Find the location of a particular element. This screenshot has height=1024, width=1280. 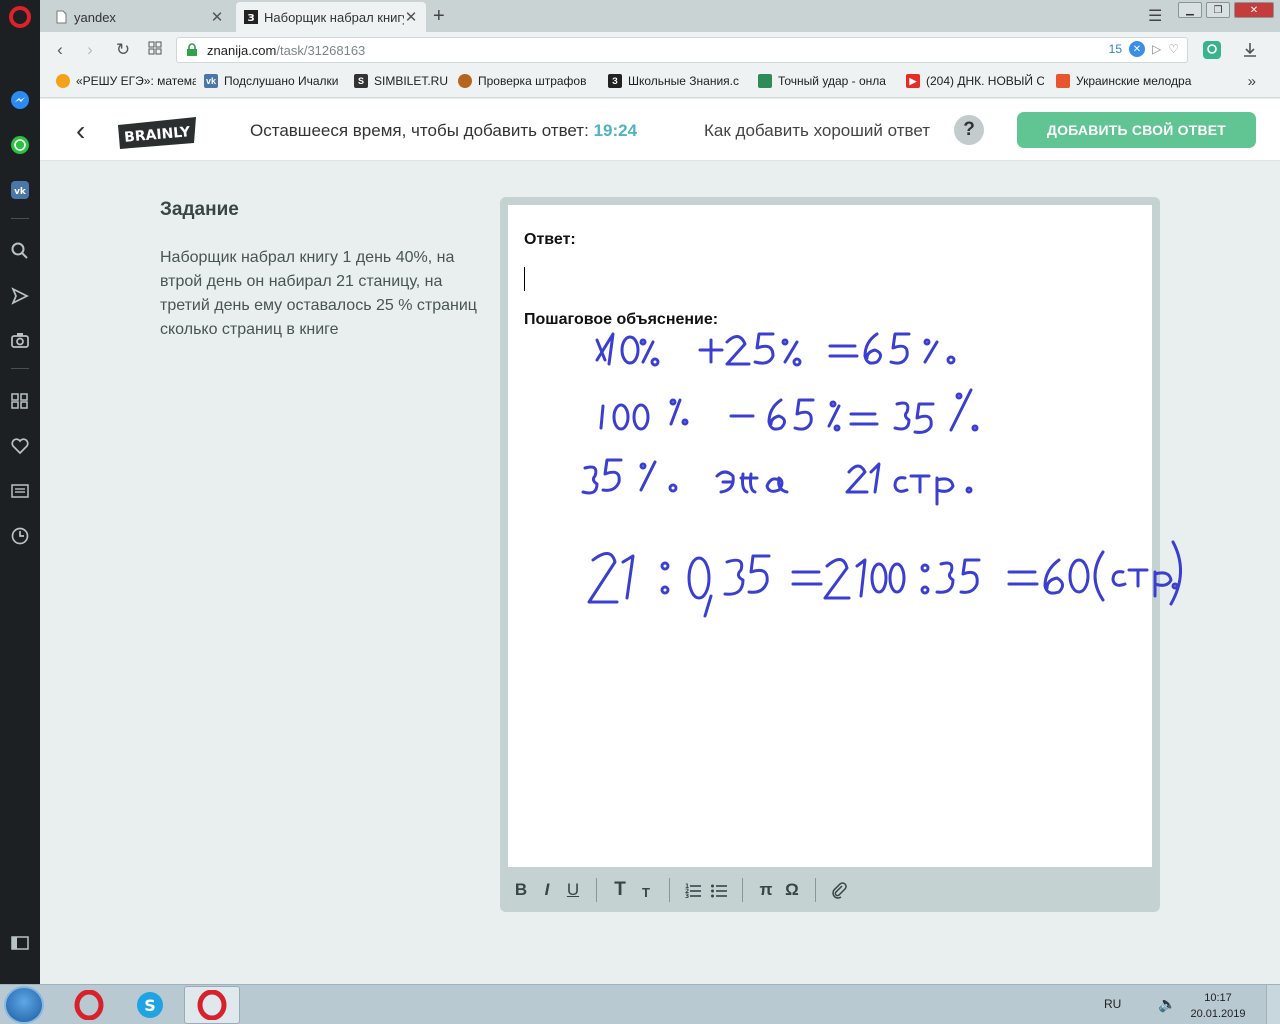

skype-icon: S is located at coordinates (150, 1005).